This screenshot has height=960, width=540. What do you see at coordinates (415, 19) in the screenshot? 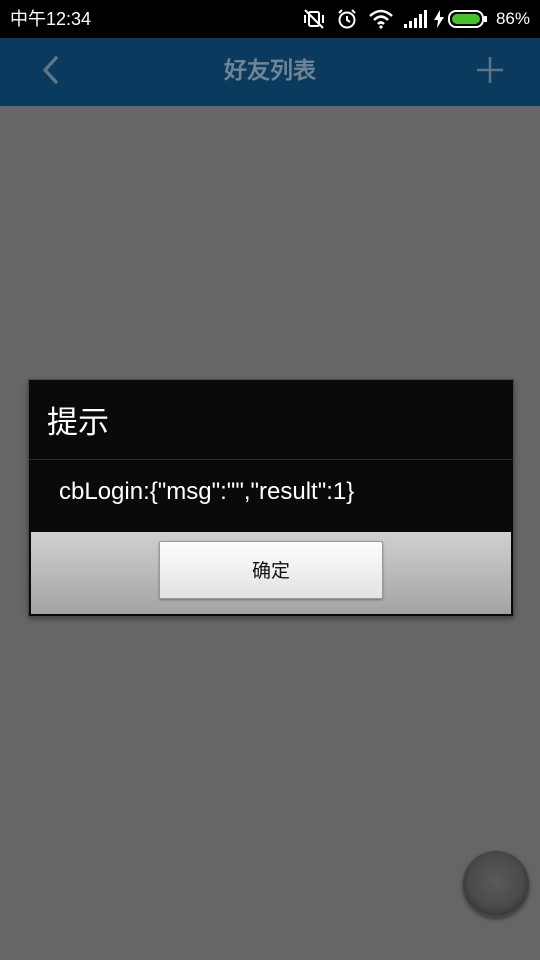
I see `signal-icon` at bounding box center [415, 19].